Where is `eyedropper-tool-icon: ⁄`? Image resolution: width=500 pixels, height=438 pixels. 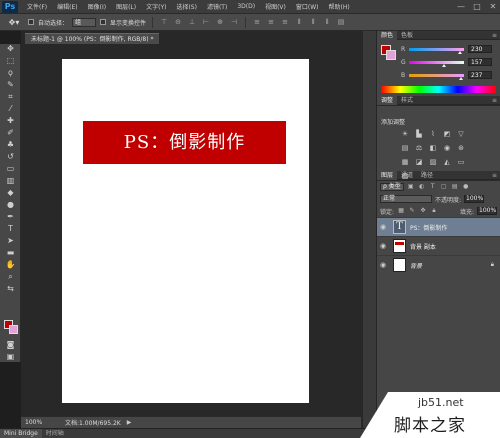
eyedropper-tool-icon: ⁄ is located at coordinates (10, 109).